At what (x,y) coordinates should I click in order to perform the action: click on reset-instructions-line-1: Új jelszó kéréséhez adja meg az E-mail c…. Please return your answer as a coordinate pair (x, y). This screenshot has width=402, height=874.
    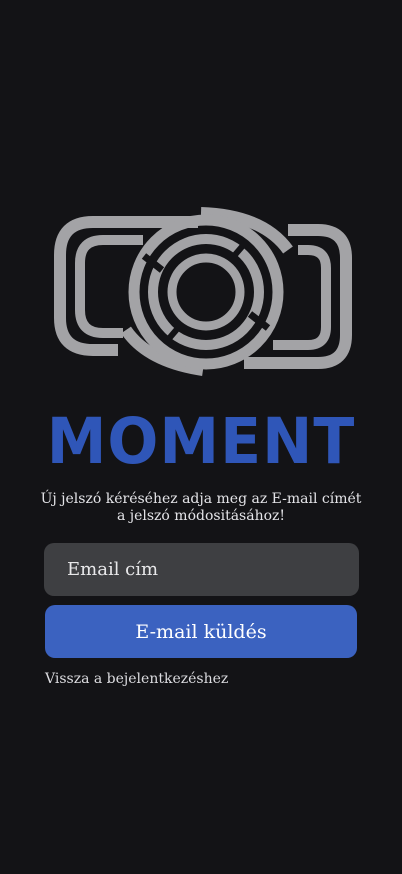
    Looking at the image, I should click on (201, 499).